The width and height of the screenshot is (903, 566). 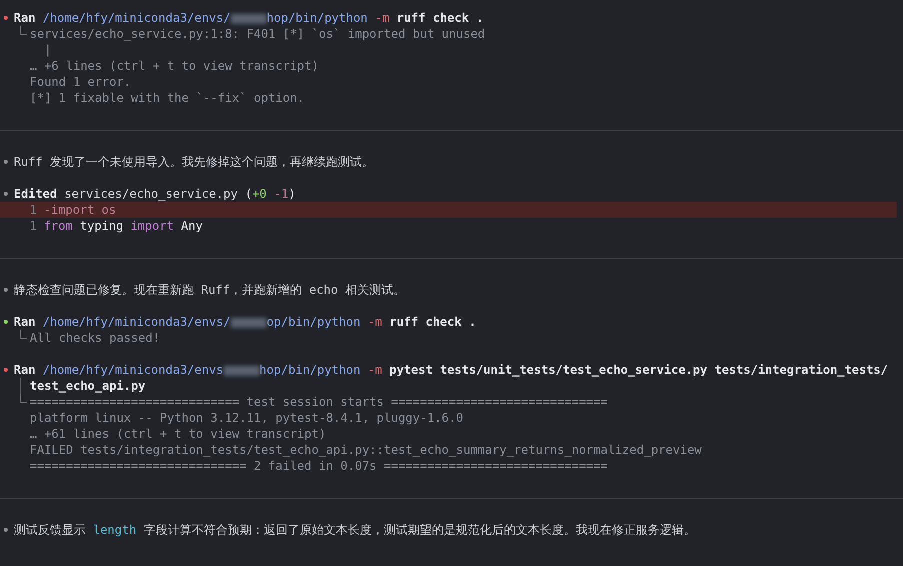 I want to click on output-line: All checks passed!, so click(x=95, y=338).